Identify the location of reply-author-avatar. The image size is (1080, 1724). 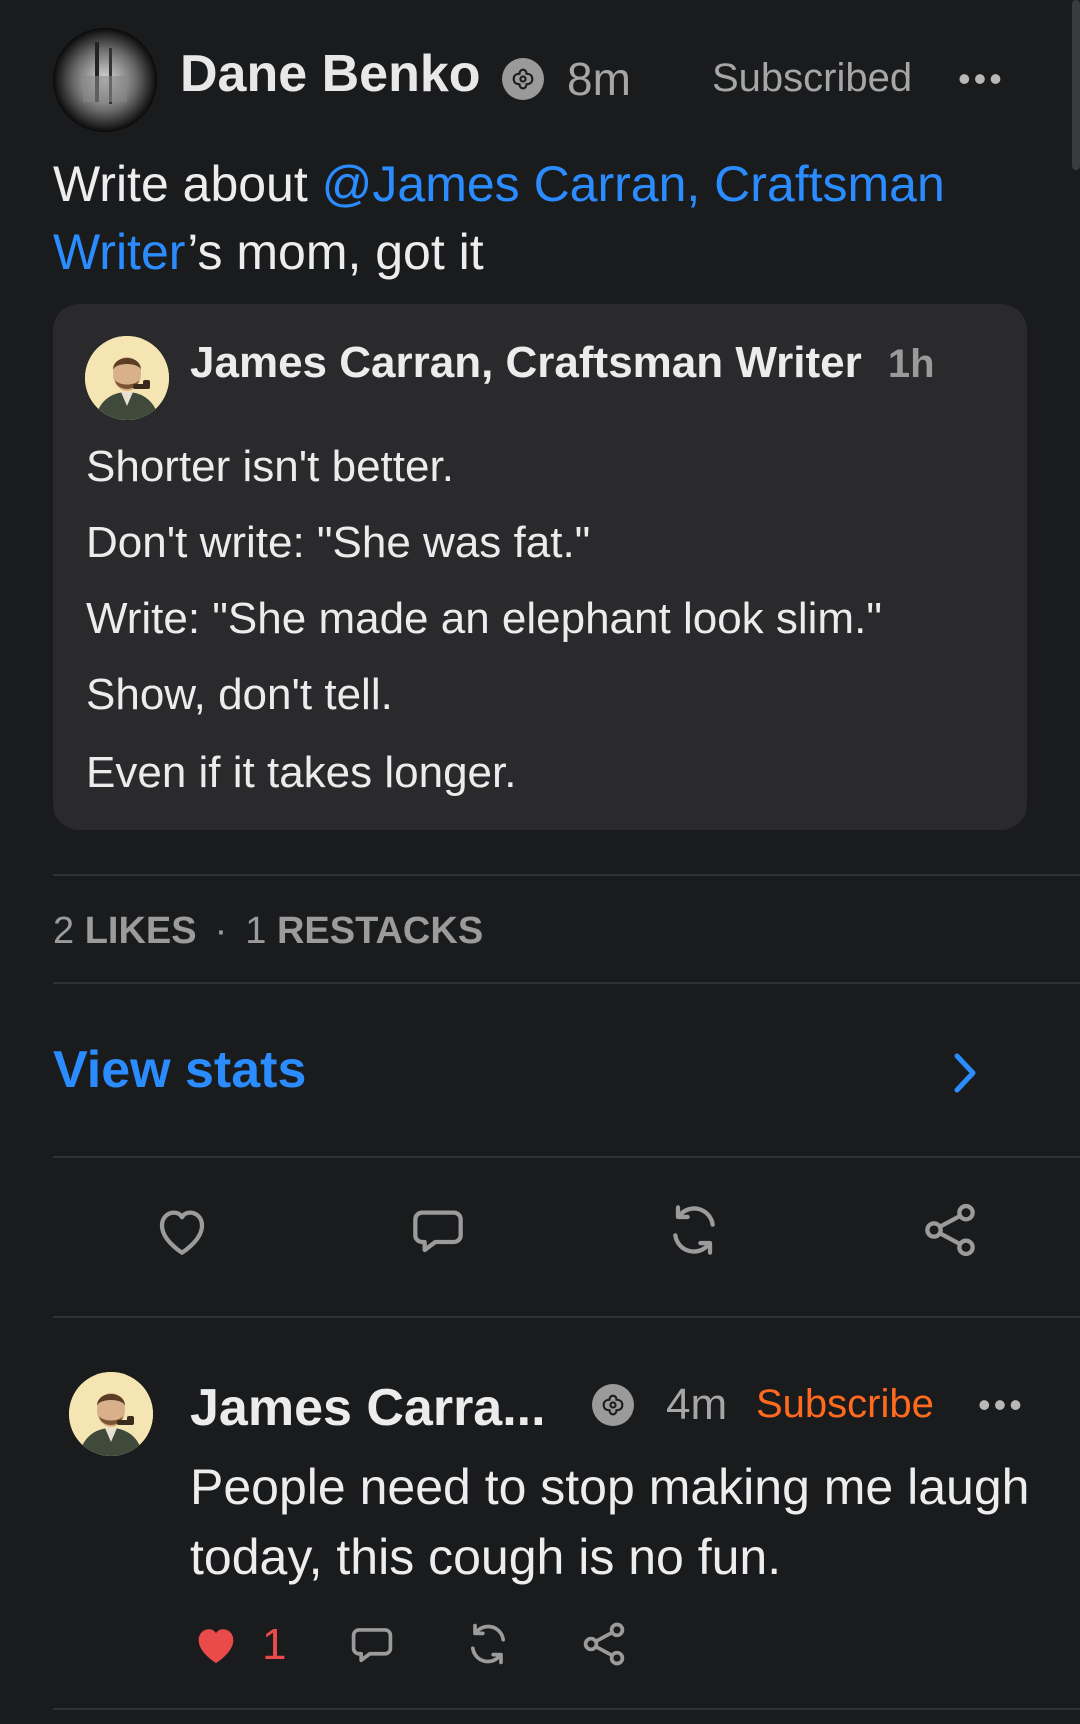
(111, 1414).